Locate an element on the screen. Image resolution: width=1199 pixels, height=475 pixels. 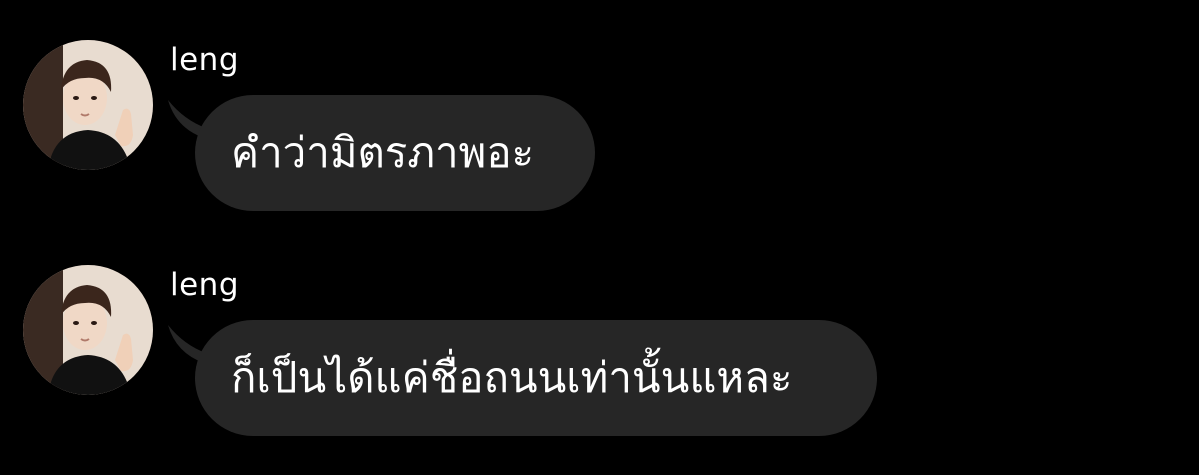
message-bubble: ก็เป็นได้แค่ชื่อถนนเท่านั้นแหละ is located at coordinates (536, 378).